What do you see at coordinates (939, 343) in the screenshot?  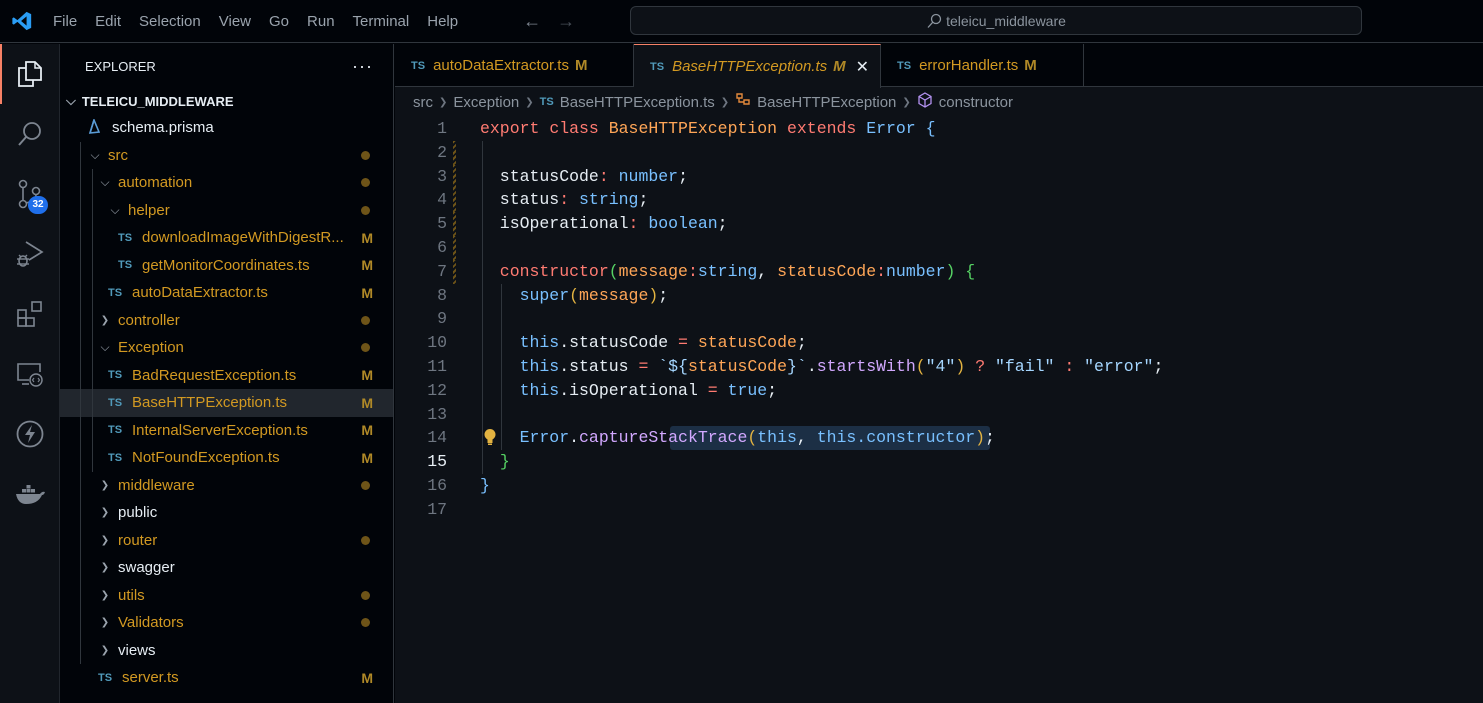 I see `code-line: 10 this.statusCode = statusCode;` at bounding box center [939, 343].